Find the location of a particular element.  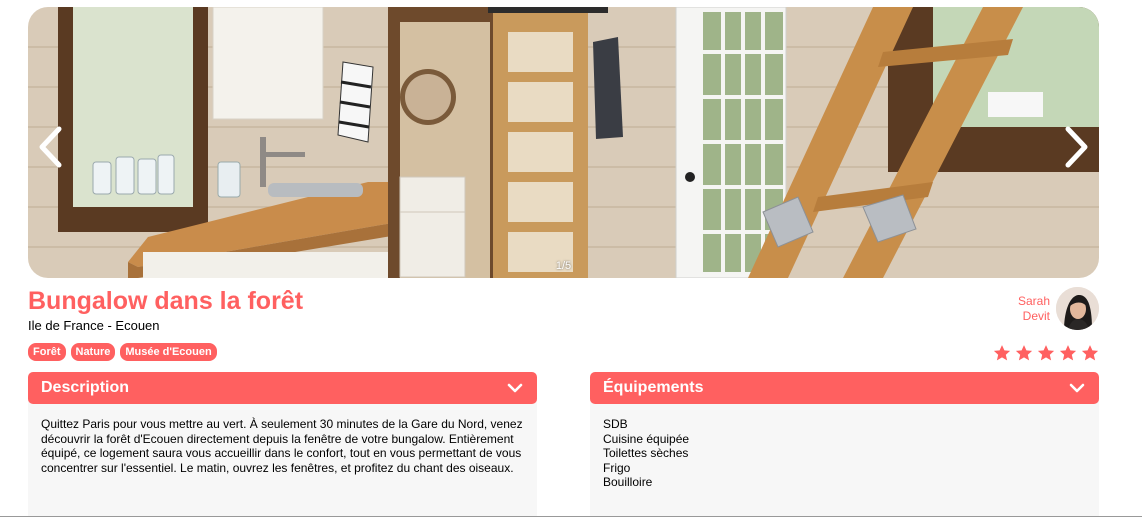

host-avatar is located at coordinates (1077, 308).